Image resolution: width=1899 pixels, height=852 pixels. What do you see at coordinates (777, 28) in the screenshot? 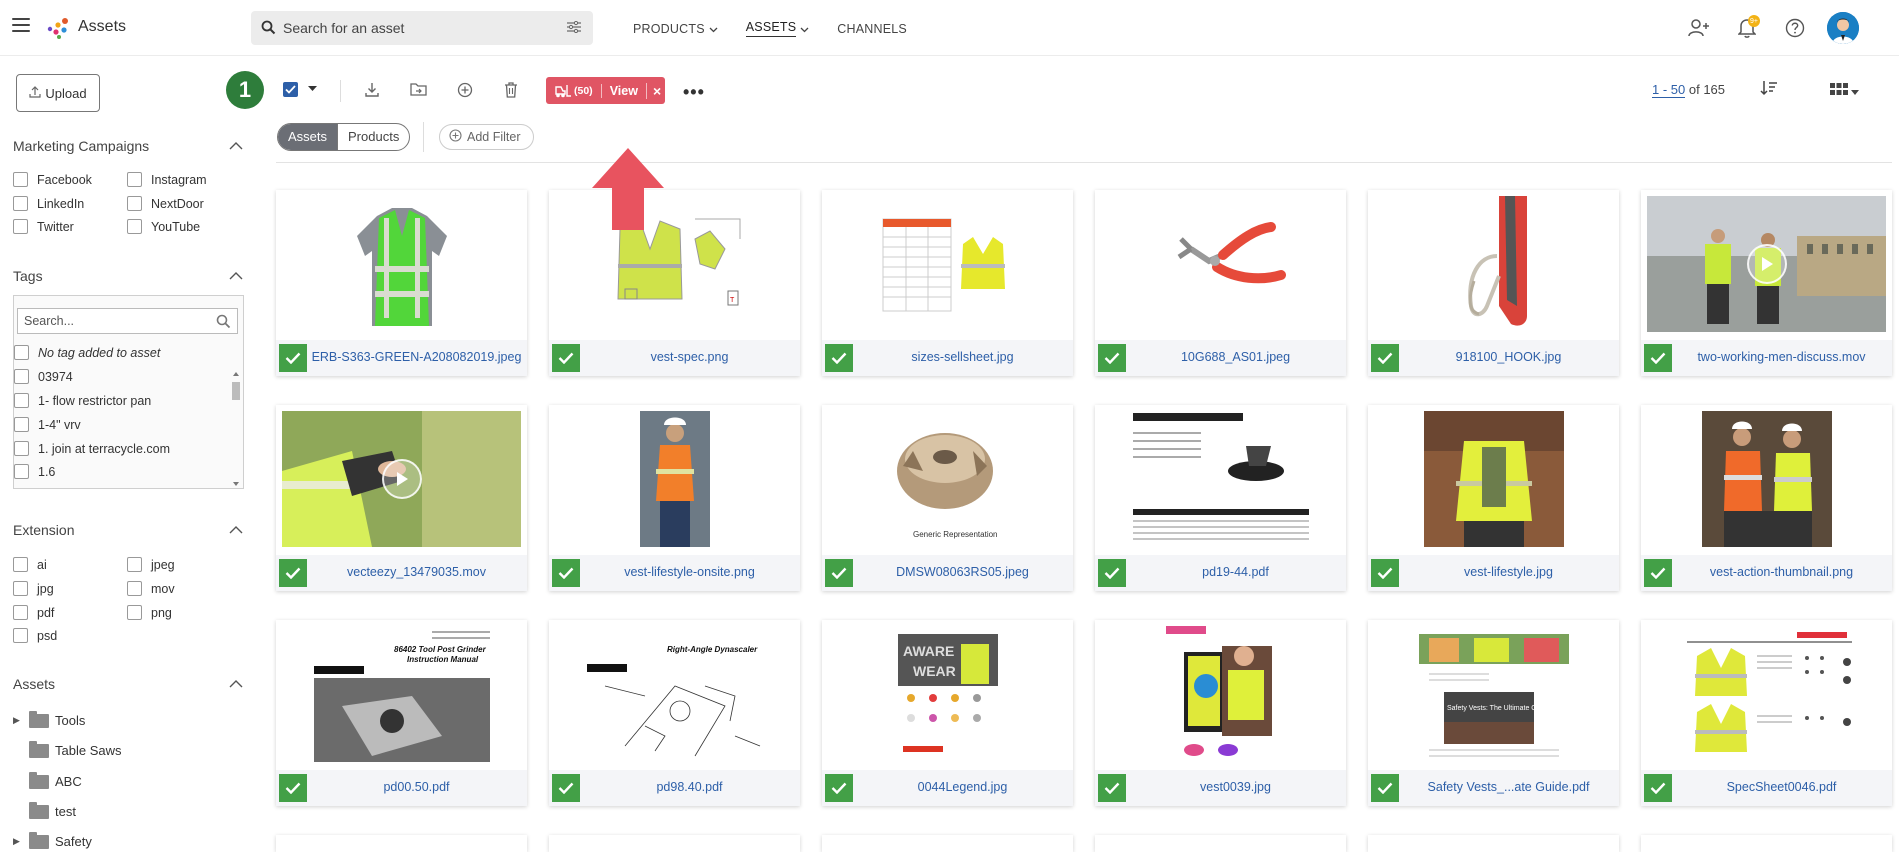
I see `nav-assets: ASSETS` at bounding box center [777, 28].